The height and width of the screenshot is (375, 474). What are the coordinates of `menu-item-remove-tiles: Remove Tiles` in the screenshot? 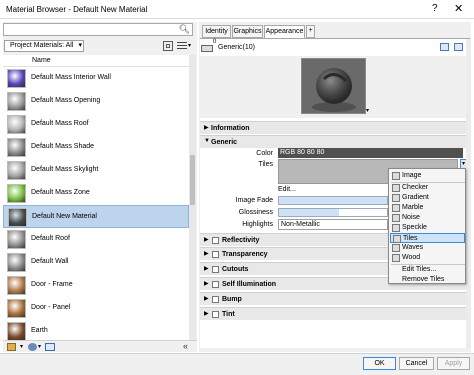 It's located at (427, 280).